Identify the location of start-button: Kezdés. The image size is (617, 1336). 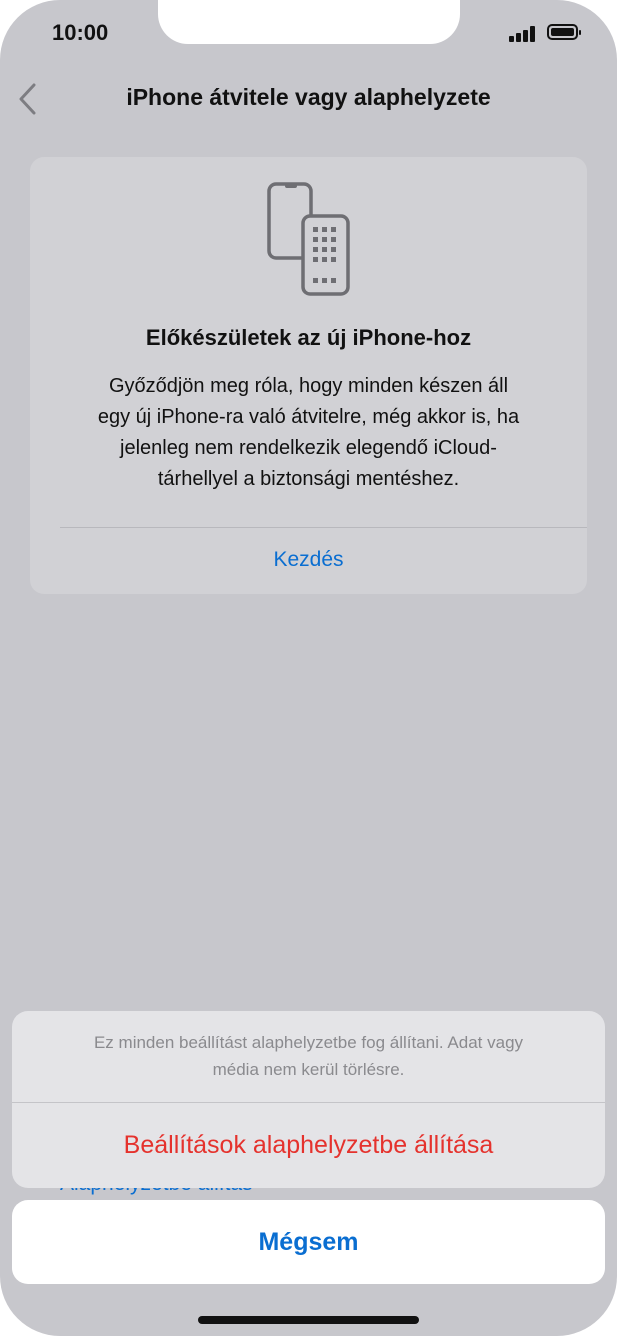
(308, 560).